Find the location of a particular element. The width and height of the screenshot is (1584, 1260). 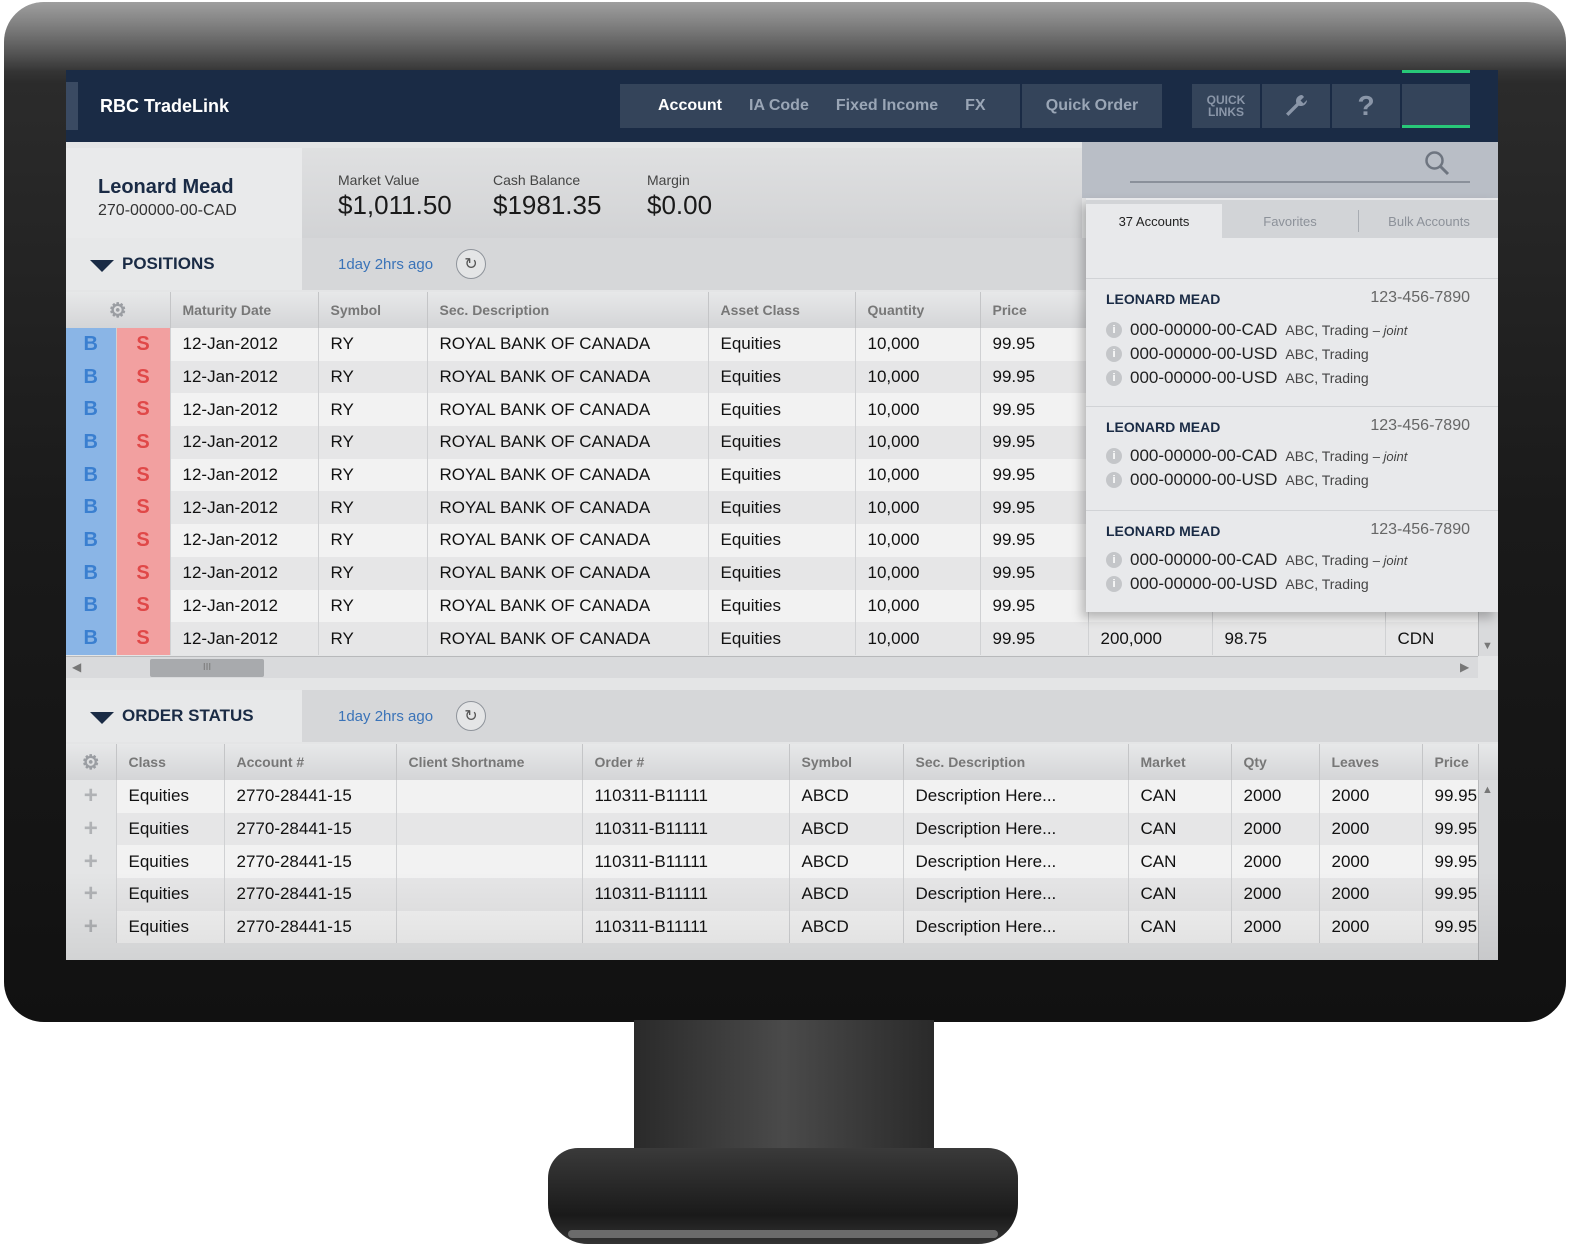

col-header: Client Shortname is located at coordinates (489, 762).